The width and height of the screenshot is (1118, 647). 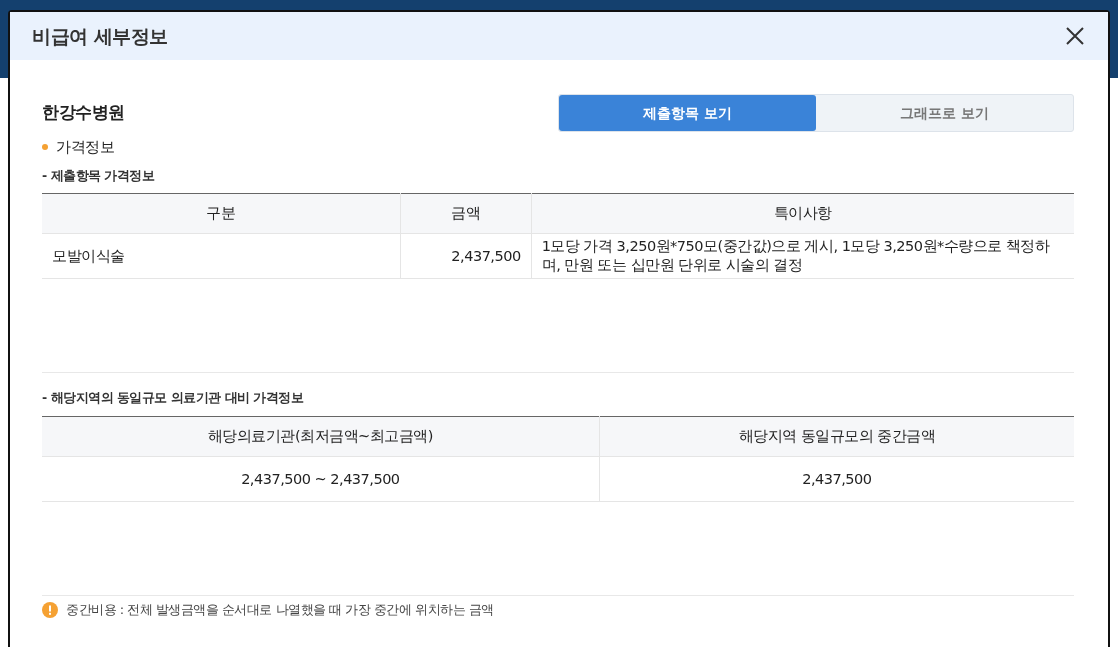 What do you see at coordinates (321, 436) in the screenshot?
I see `column-header: 해당의료기관(최저금액~최고금액)` at bounding box center [321, 436].